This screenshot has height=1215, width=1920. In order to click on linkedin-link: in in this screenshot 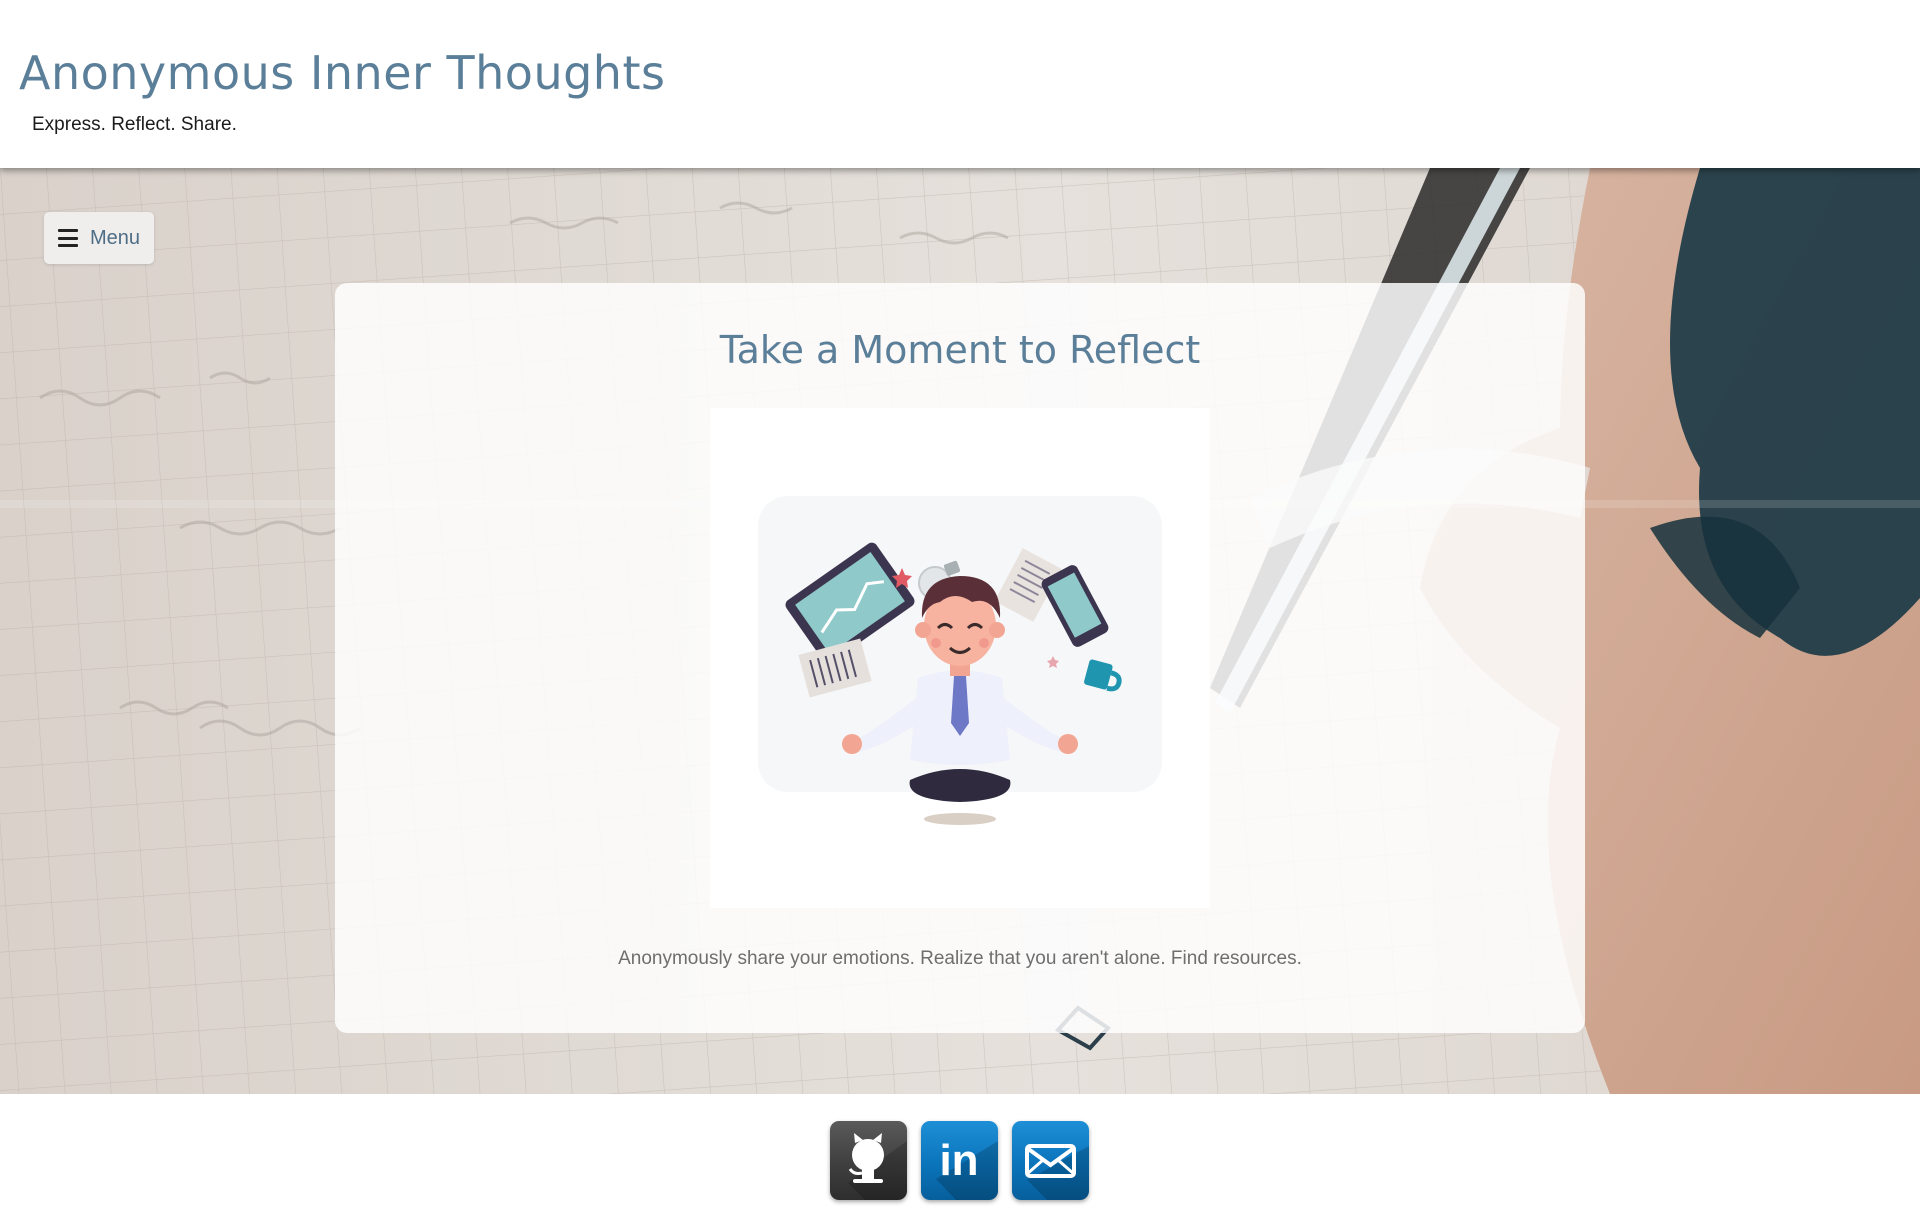, I will do `click(959, 1160)`.